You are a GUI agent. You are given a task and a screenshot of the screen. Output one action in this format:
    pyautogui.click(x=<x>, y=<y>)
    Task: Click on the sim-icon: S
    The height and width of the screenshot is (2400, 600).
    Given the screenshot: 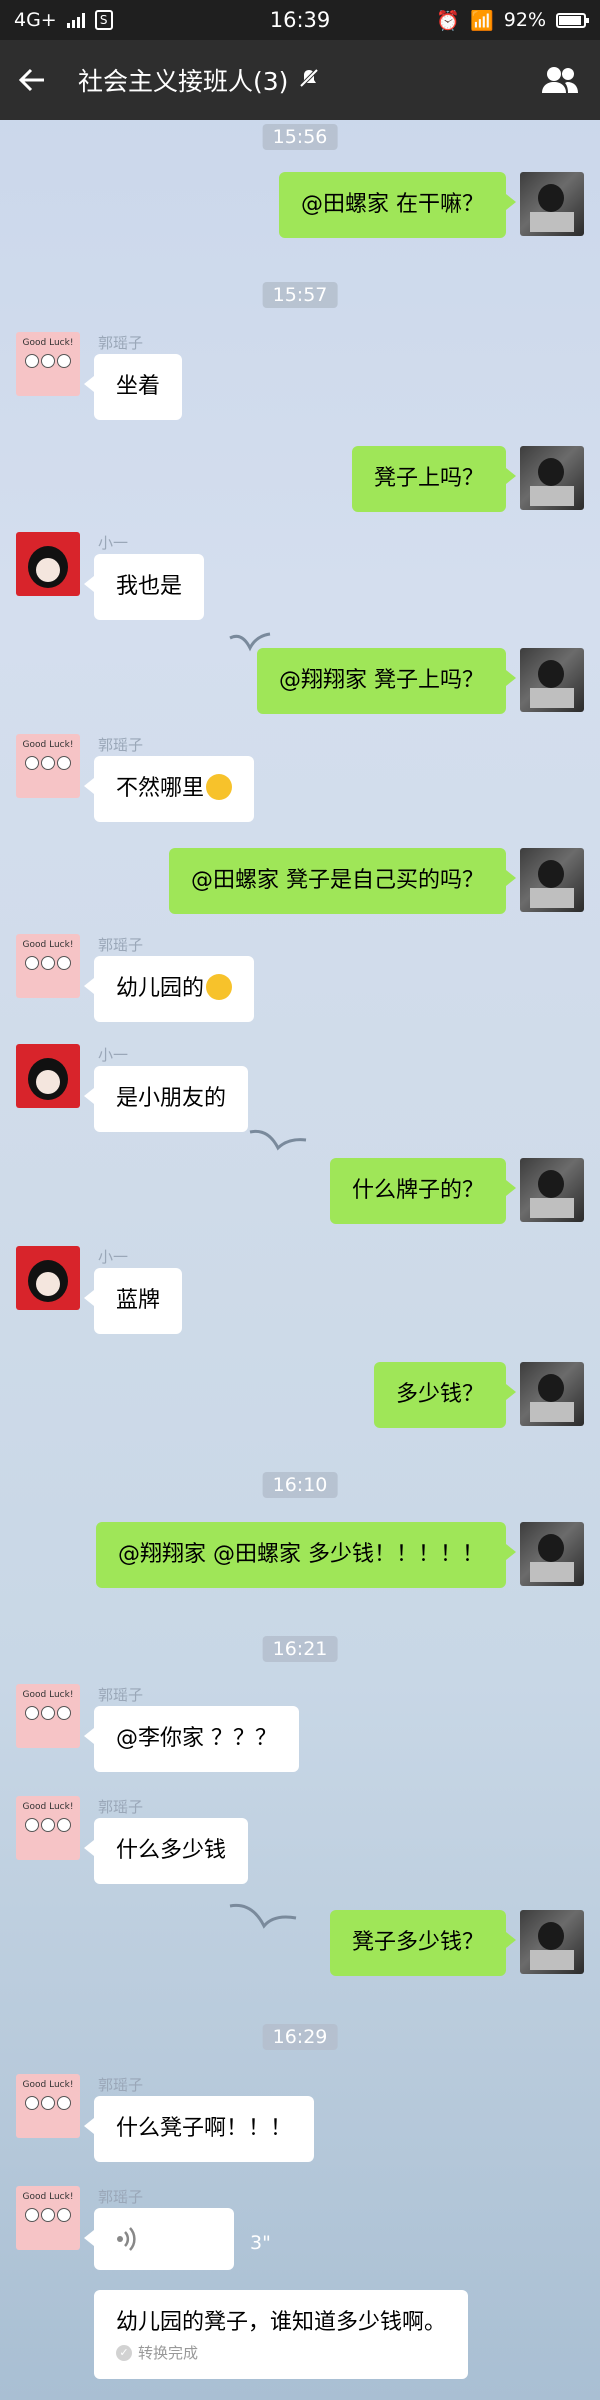 What is the action you would take?
    pyautogui.click(x=103, y=20)
    